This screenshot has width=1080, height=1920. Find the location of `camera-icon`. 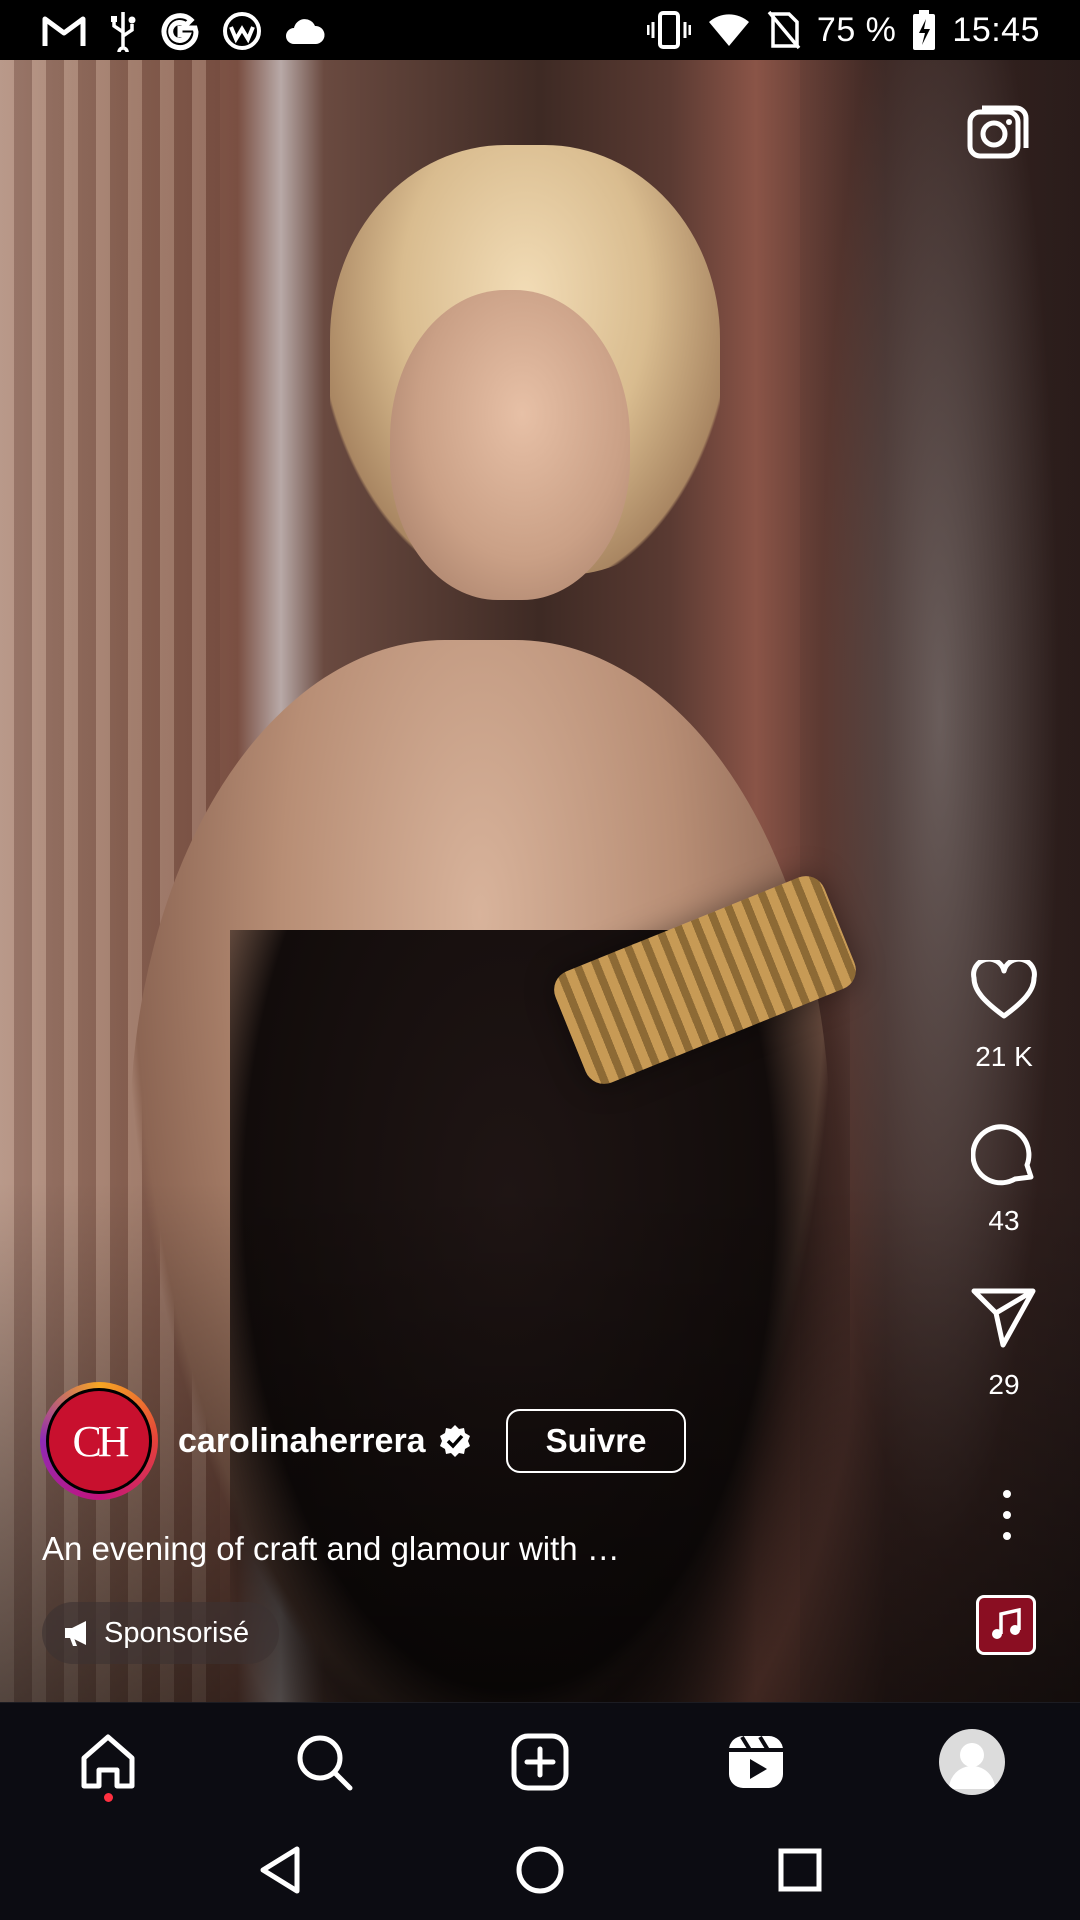

camera-icon is located at coordinates (998, 132).